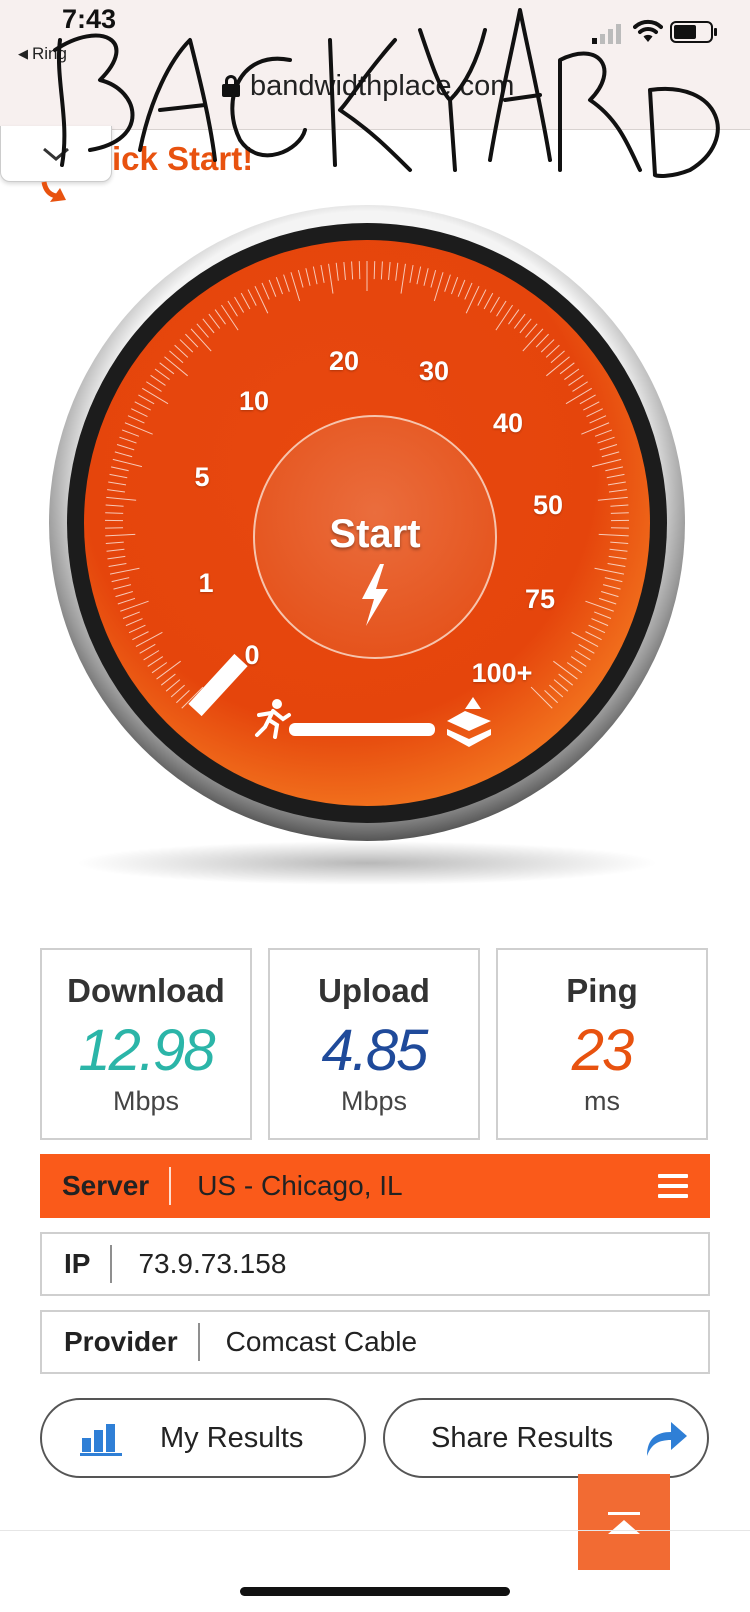 The image size is (750, 1612). I want to click on home-indicator, so click(375, 1591).